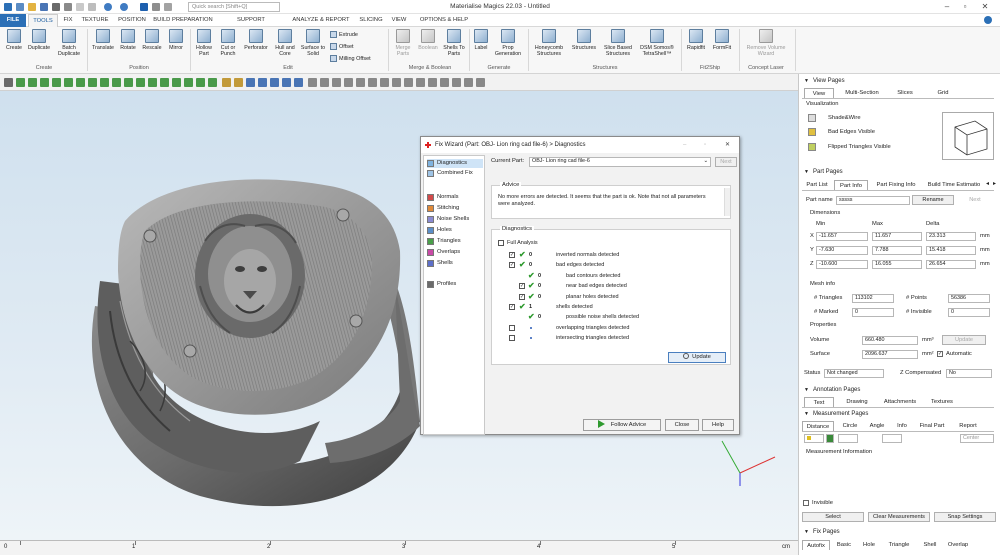 Image resolution: width=1000 pixels, height=555 pixels. What do you see at coordinates (481, 40) in the screenshot?
I see `label-button: Label` at bounding box center [481, 40].